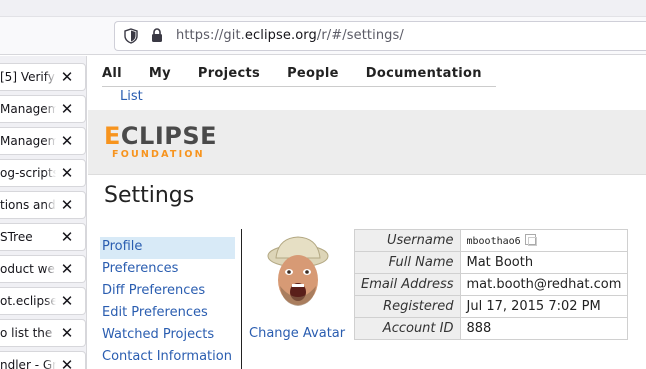 This screenshot has height=369, width=646. I want to click on table-row: Email Address mat.booth@redhat.com, so click(491, 284).